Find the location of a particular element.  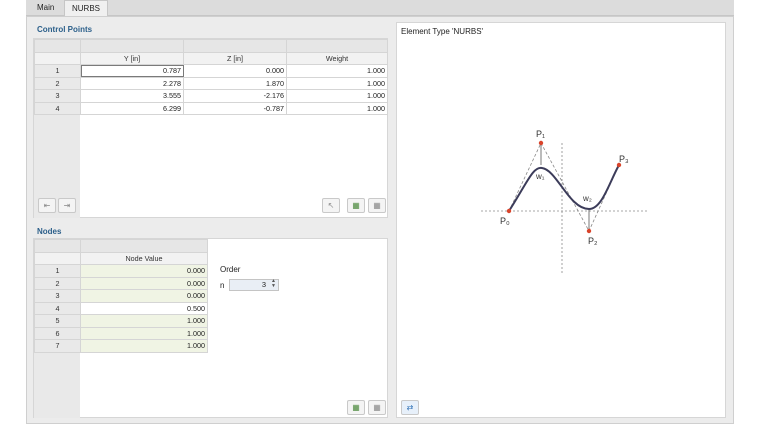

z-cell: 0.000 is located at coordinates (235, 71).